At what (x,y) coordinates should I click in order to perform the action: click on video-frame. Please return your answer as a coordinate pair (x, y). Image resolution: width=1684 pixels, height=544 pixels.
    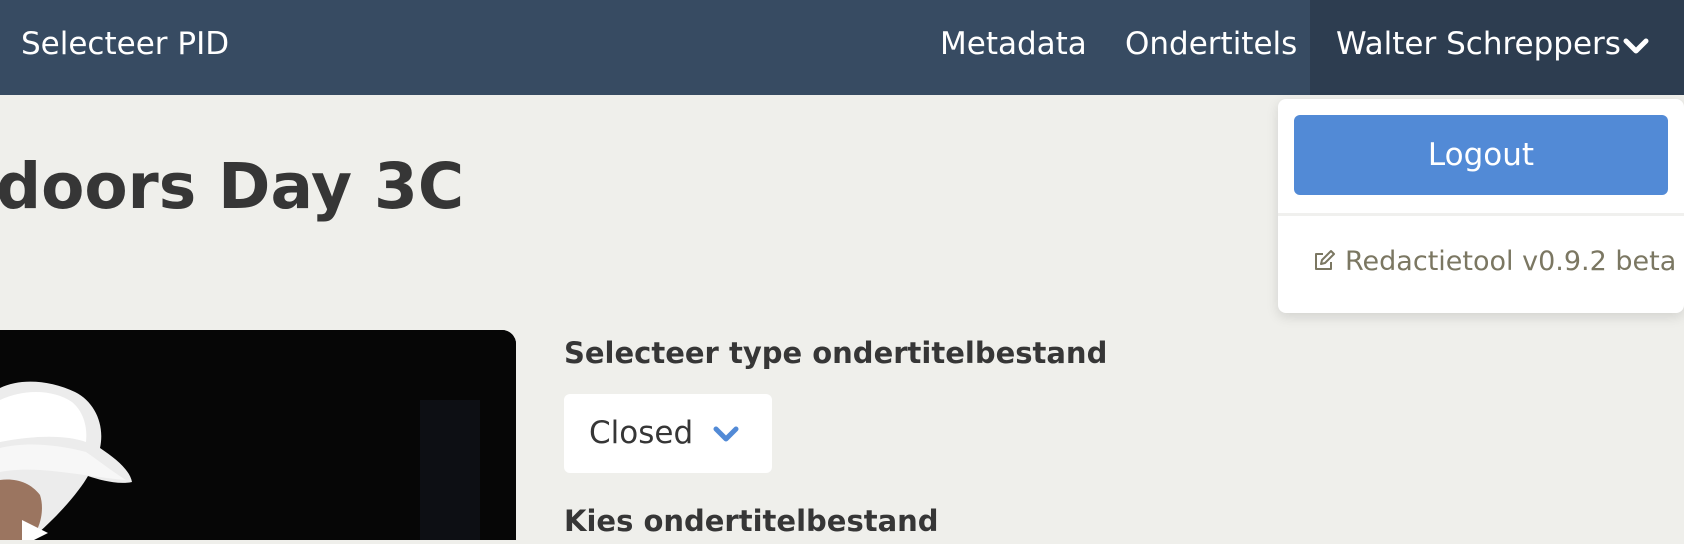
    Looking at the image, I should click on (258, 435).